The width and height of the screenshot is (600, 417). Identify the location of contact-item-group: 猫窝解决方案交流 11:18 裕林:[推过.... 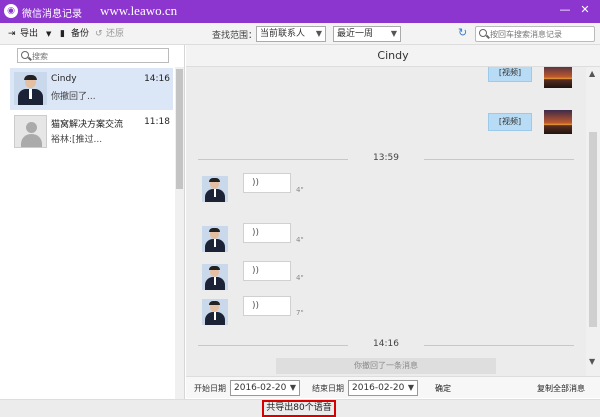
(91, 132).